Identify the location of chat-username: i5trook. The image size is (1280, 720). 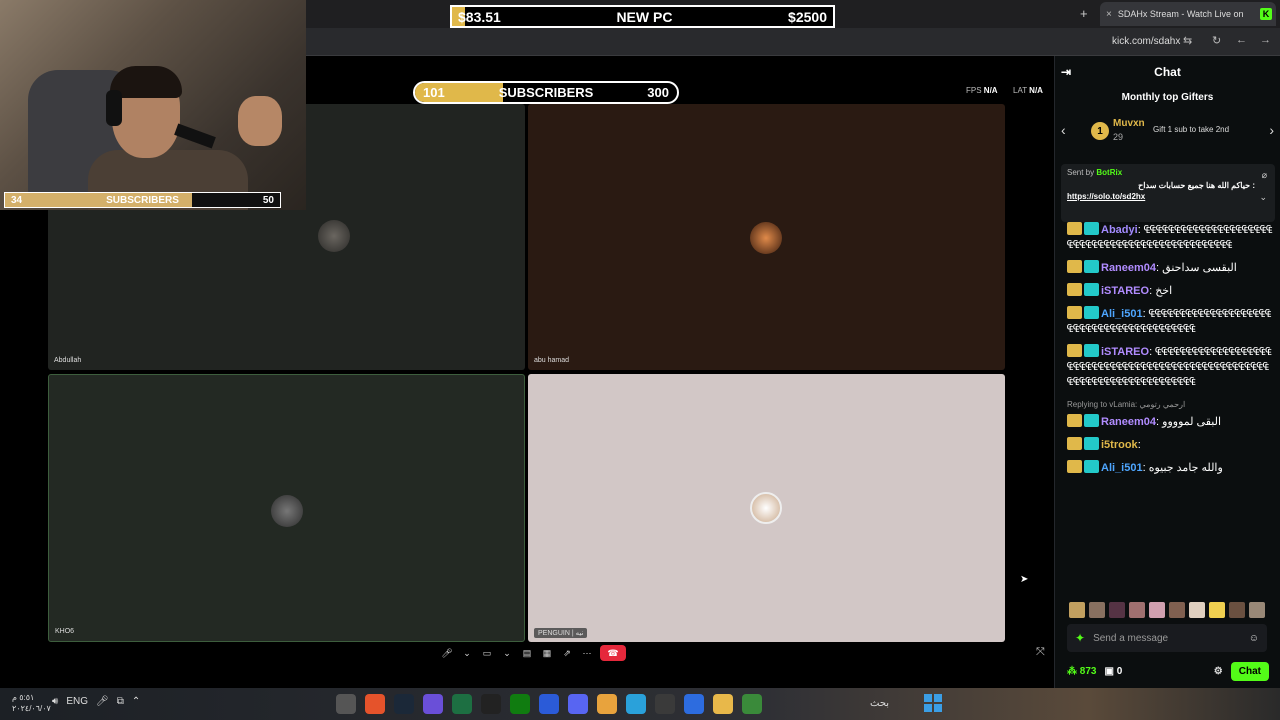
(1119, 445).